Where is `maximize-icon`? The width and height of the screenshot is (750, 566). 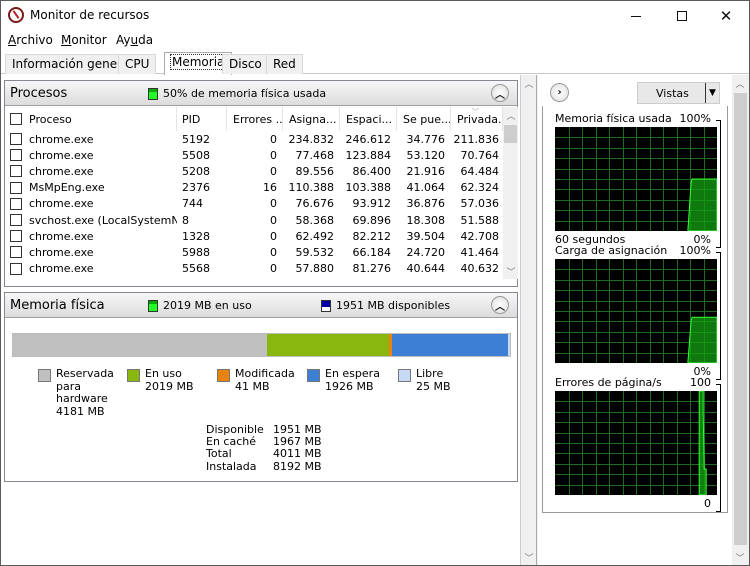
maximize-icon is located at coordinates (682, 16).